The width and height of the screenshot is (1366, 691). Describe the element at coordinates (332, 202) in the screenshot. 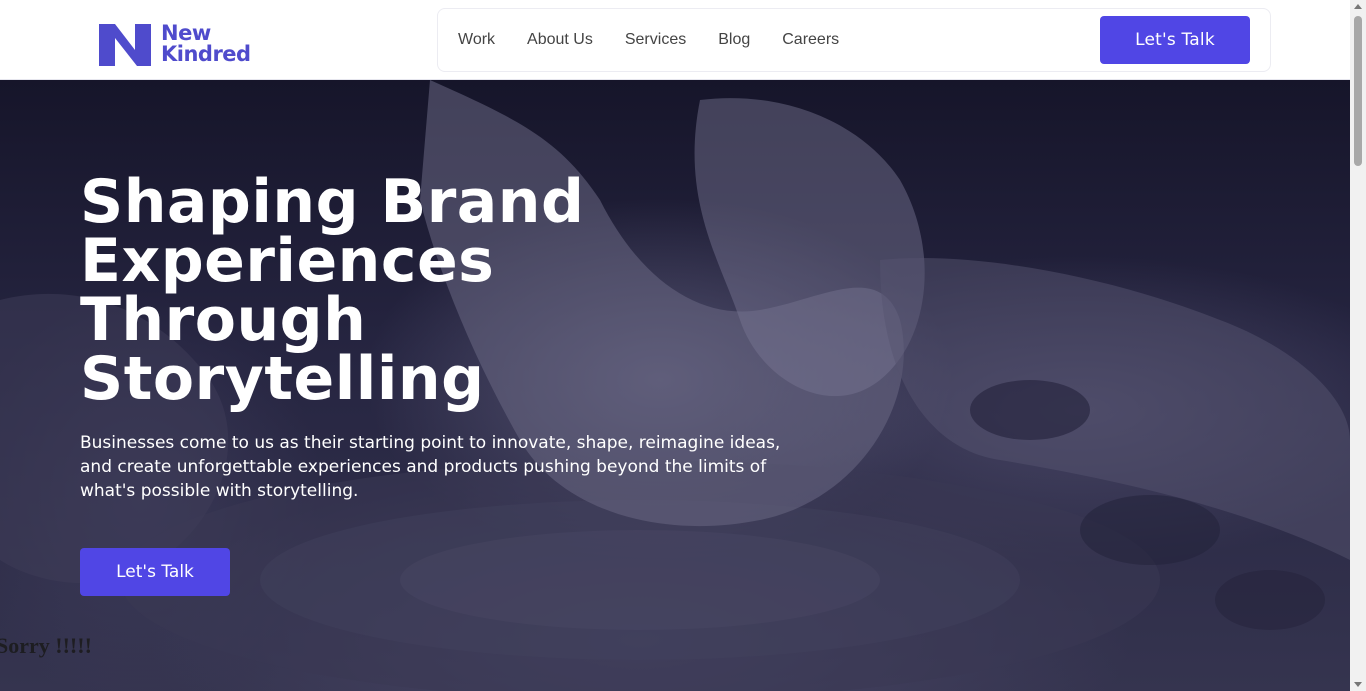

I see `hero-title-line: Shaping Brand` at that location.